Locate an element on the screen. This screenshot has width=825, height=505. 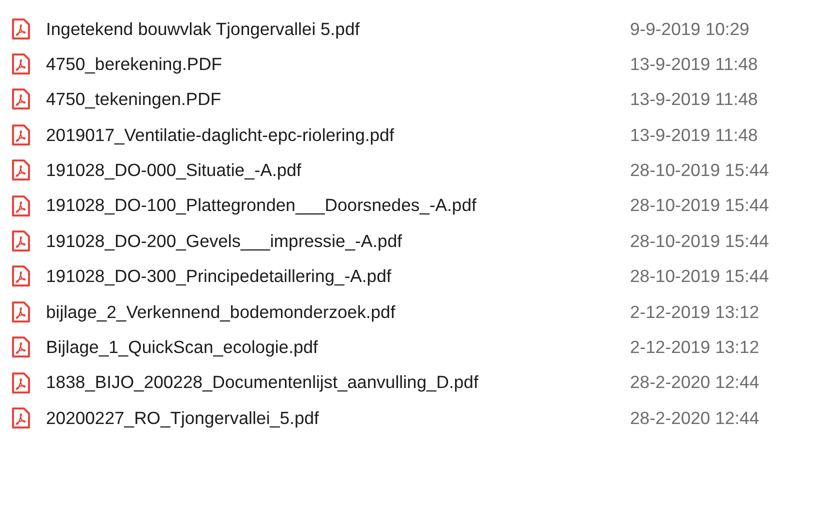
file-name: Ingetekend bouwvlak Tjongervallei 5.pdf is located at coordinates (338, 29).